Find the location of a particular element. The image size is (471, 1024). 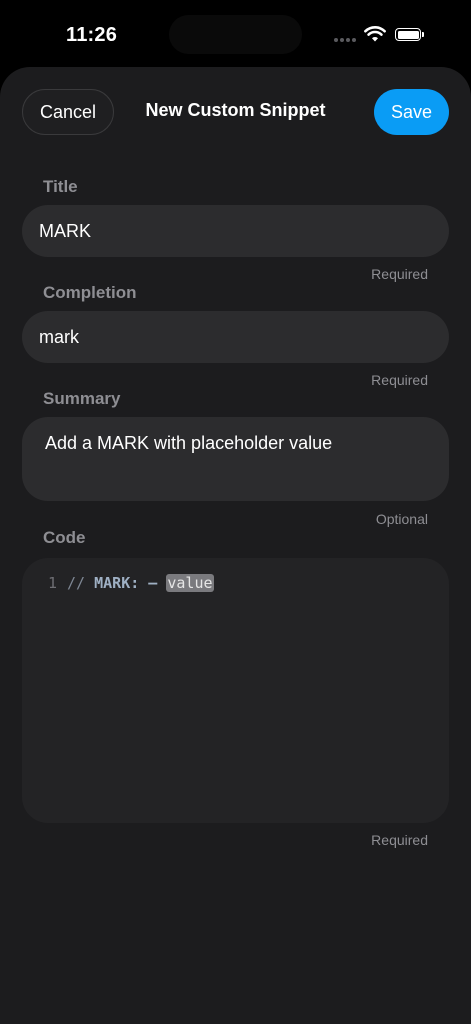

code-required-hint: Required is located at coordinates (399, 840).